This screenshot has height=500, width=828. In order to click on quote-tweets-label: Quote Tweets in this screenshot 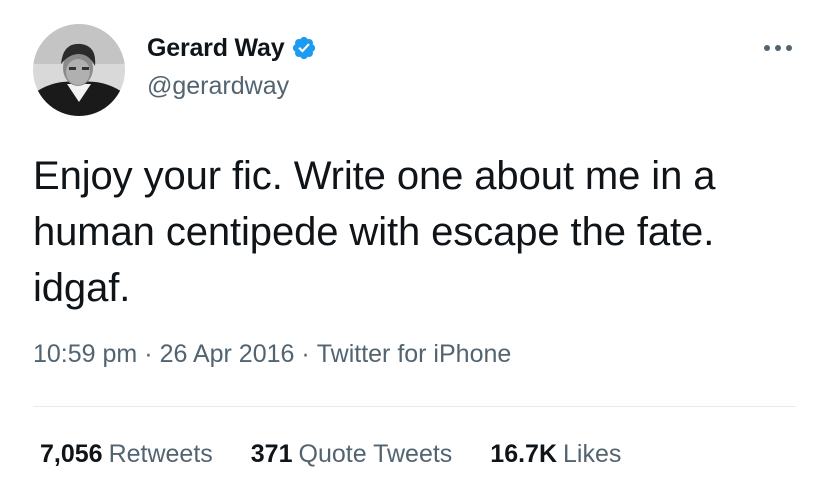, I will do `click(375, 454)`.